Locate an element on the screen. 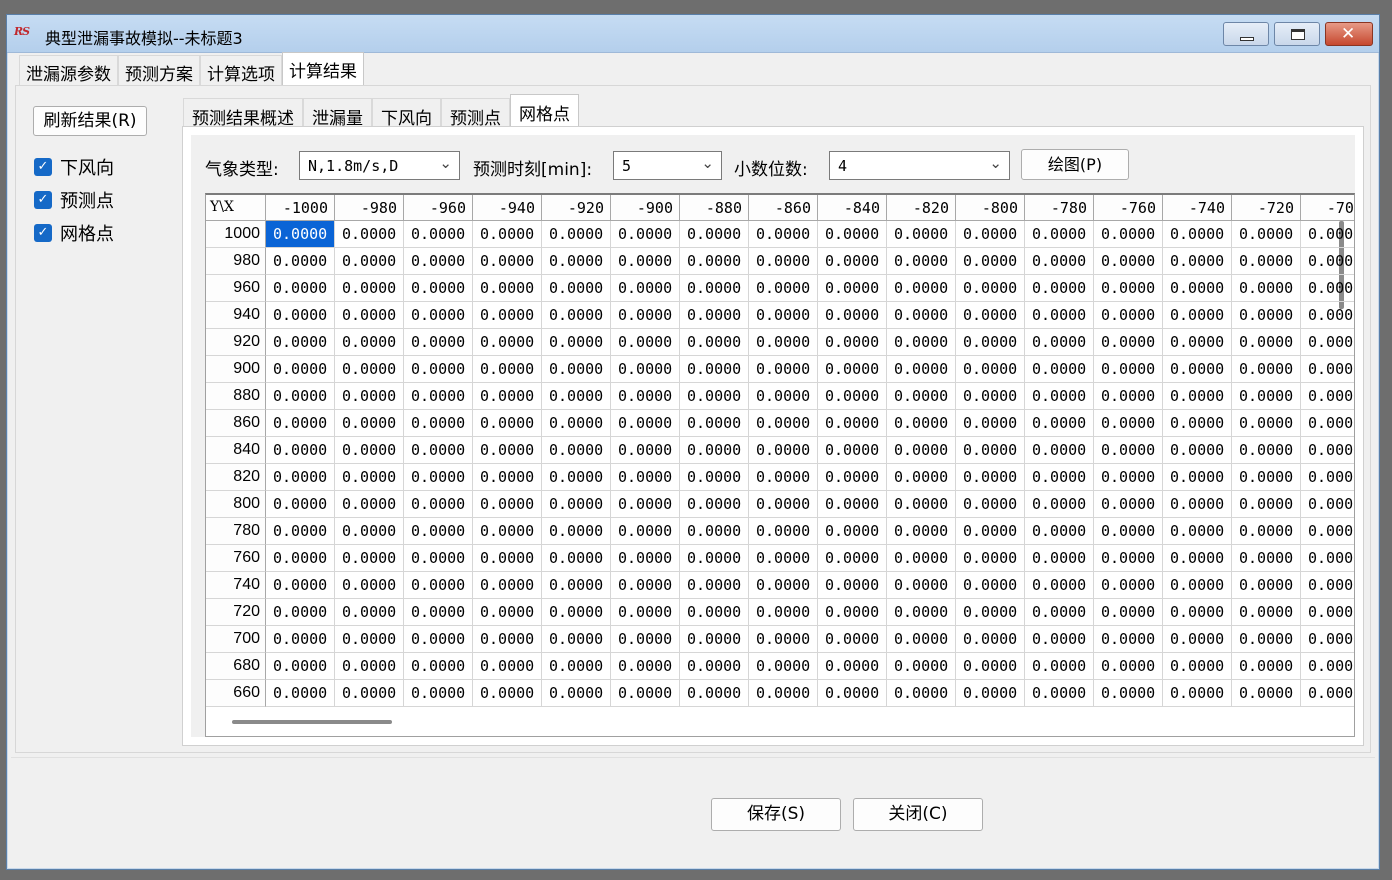  tab-calc-results: 计算结果 is located at coordinates (323, 68).